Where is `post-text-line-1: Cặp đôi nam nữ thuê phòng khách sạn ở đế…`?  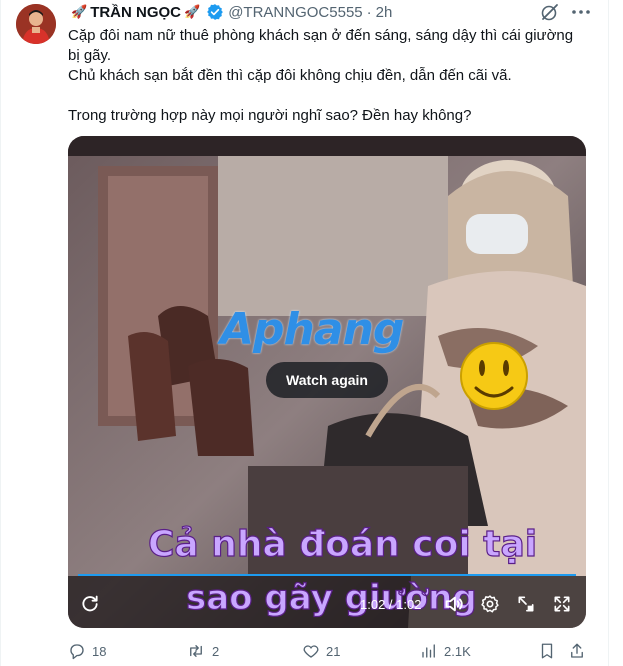 post-text-line-1: Cặp đôi nam nữ thuê phòng khách sạn ở đế… is located at coordinates (321, 45).